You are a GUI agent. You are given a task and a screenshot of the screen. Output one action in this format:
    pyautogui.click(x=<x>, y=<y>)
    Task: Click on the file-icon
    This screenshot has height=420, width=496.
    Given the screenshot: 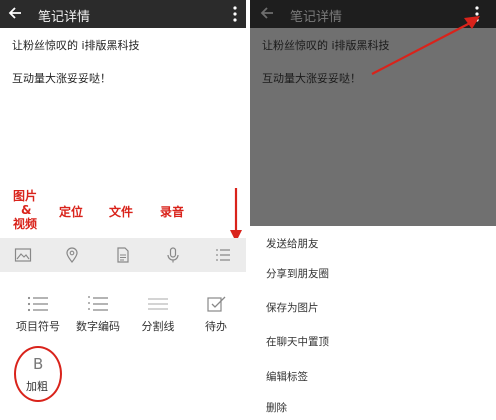 What is the action you would take?
    pyautogui.click(x=123, y=255)
    